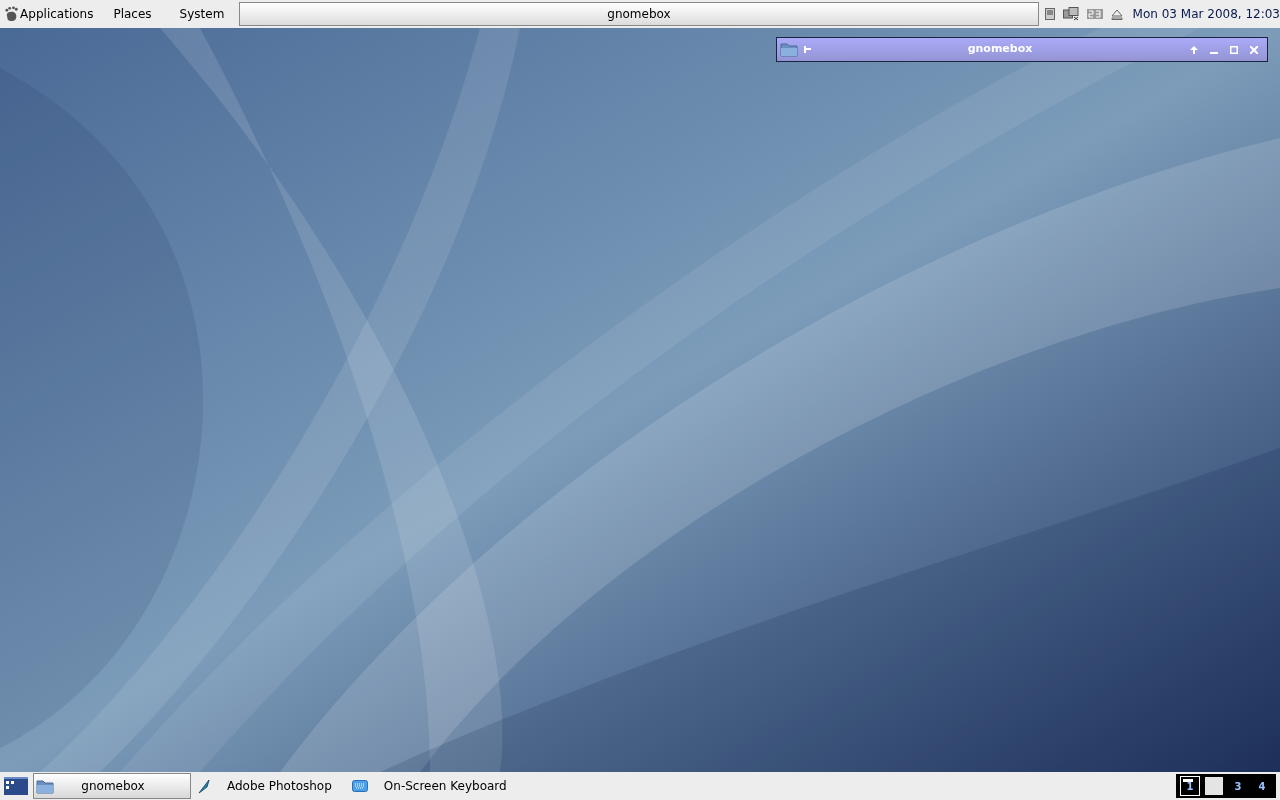  I want to click on feather-icon, so click(204, 786).